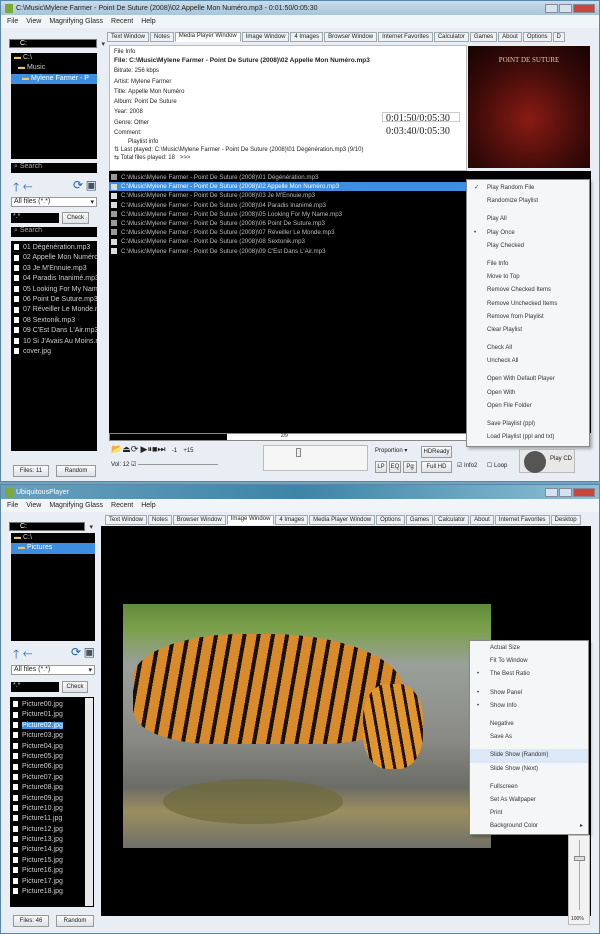  I want to click on up-arrow-icon: 🡑, so click(16, 654).